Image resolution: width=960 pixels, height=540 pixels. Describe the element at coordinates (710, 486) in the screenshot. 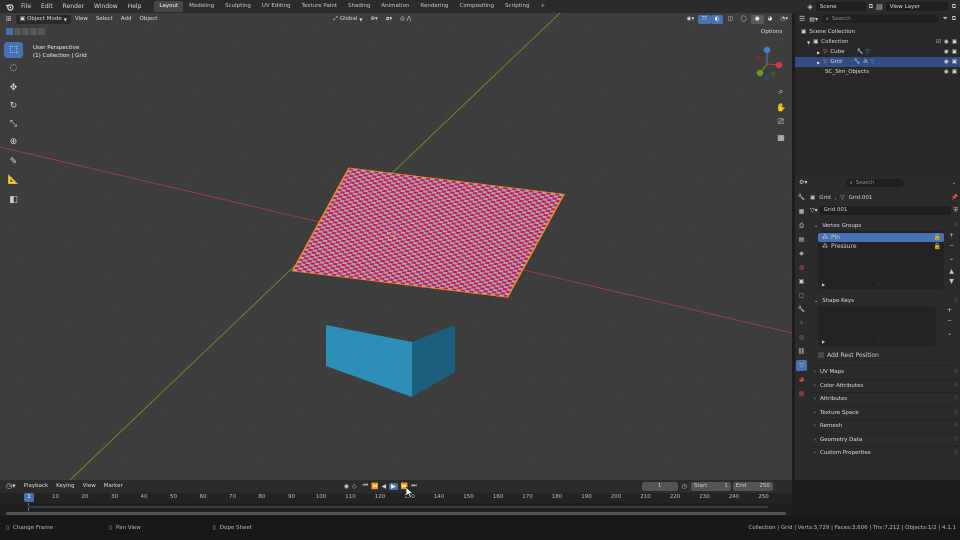

I see `start-frame-field: Start 1` at that location.